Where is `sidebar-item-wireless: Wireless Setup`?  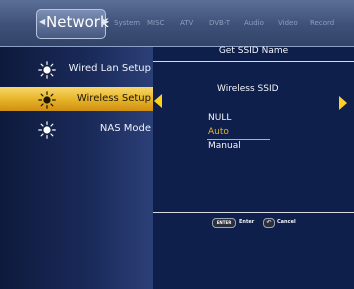
sidebar-item-wireless: Wireless Setup is located at coordinates (76, 99).